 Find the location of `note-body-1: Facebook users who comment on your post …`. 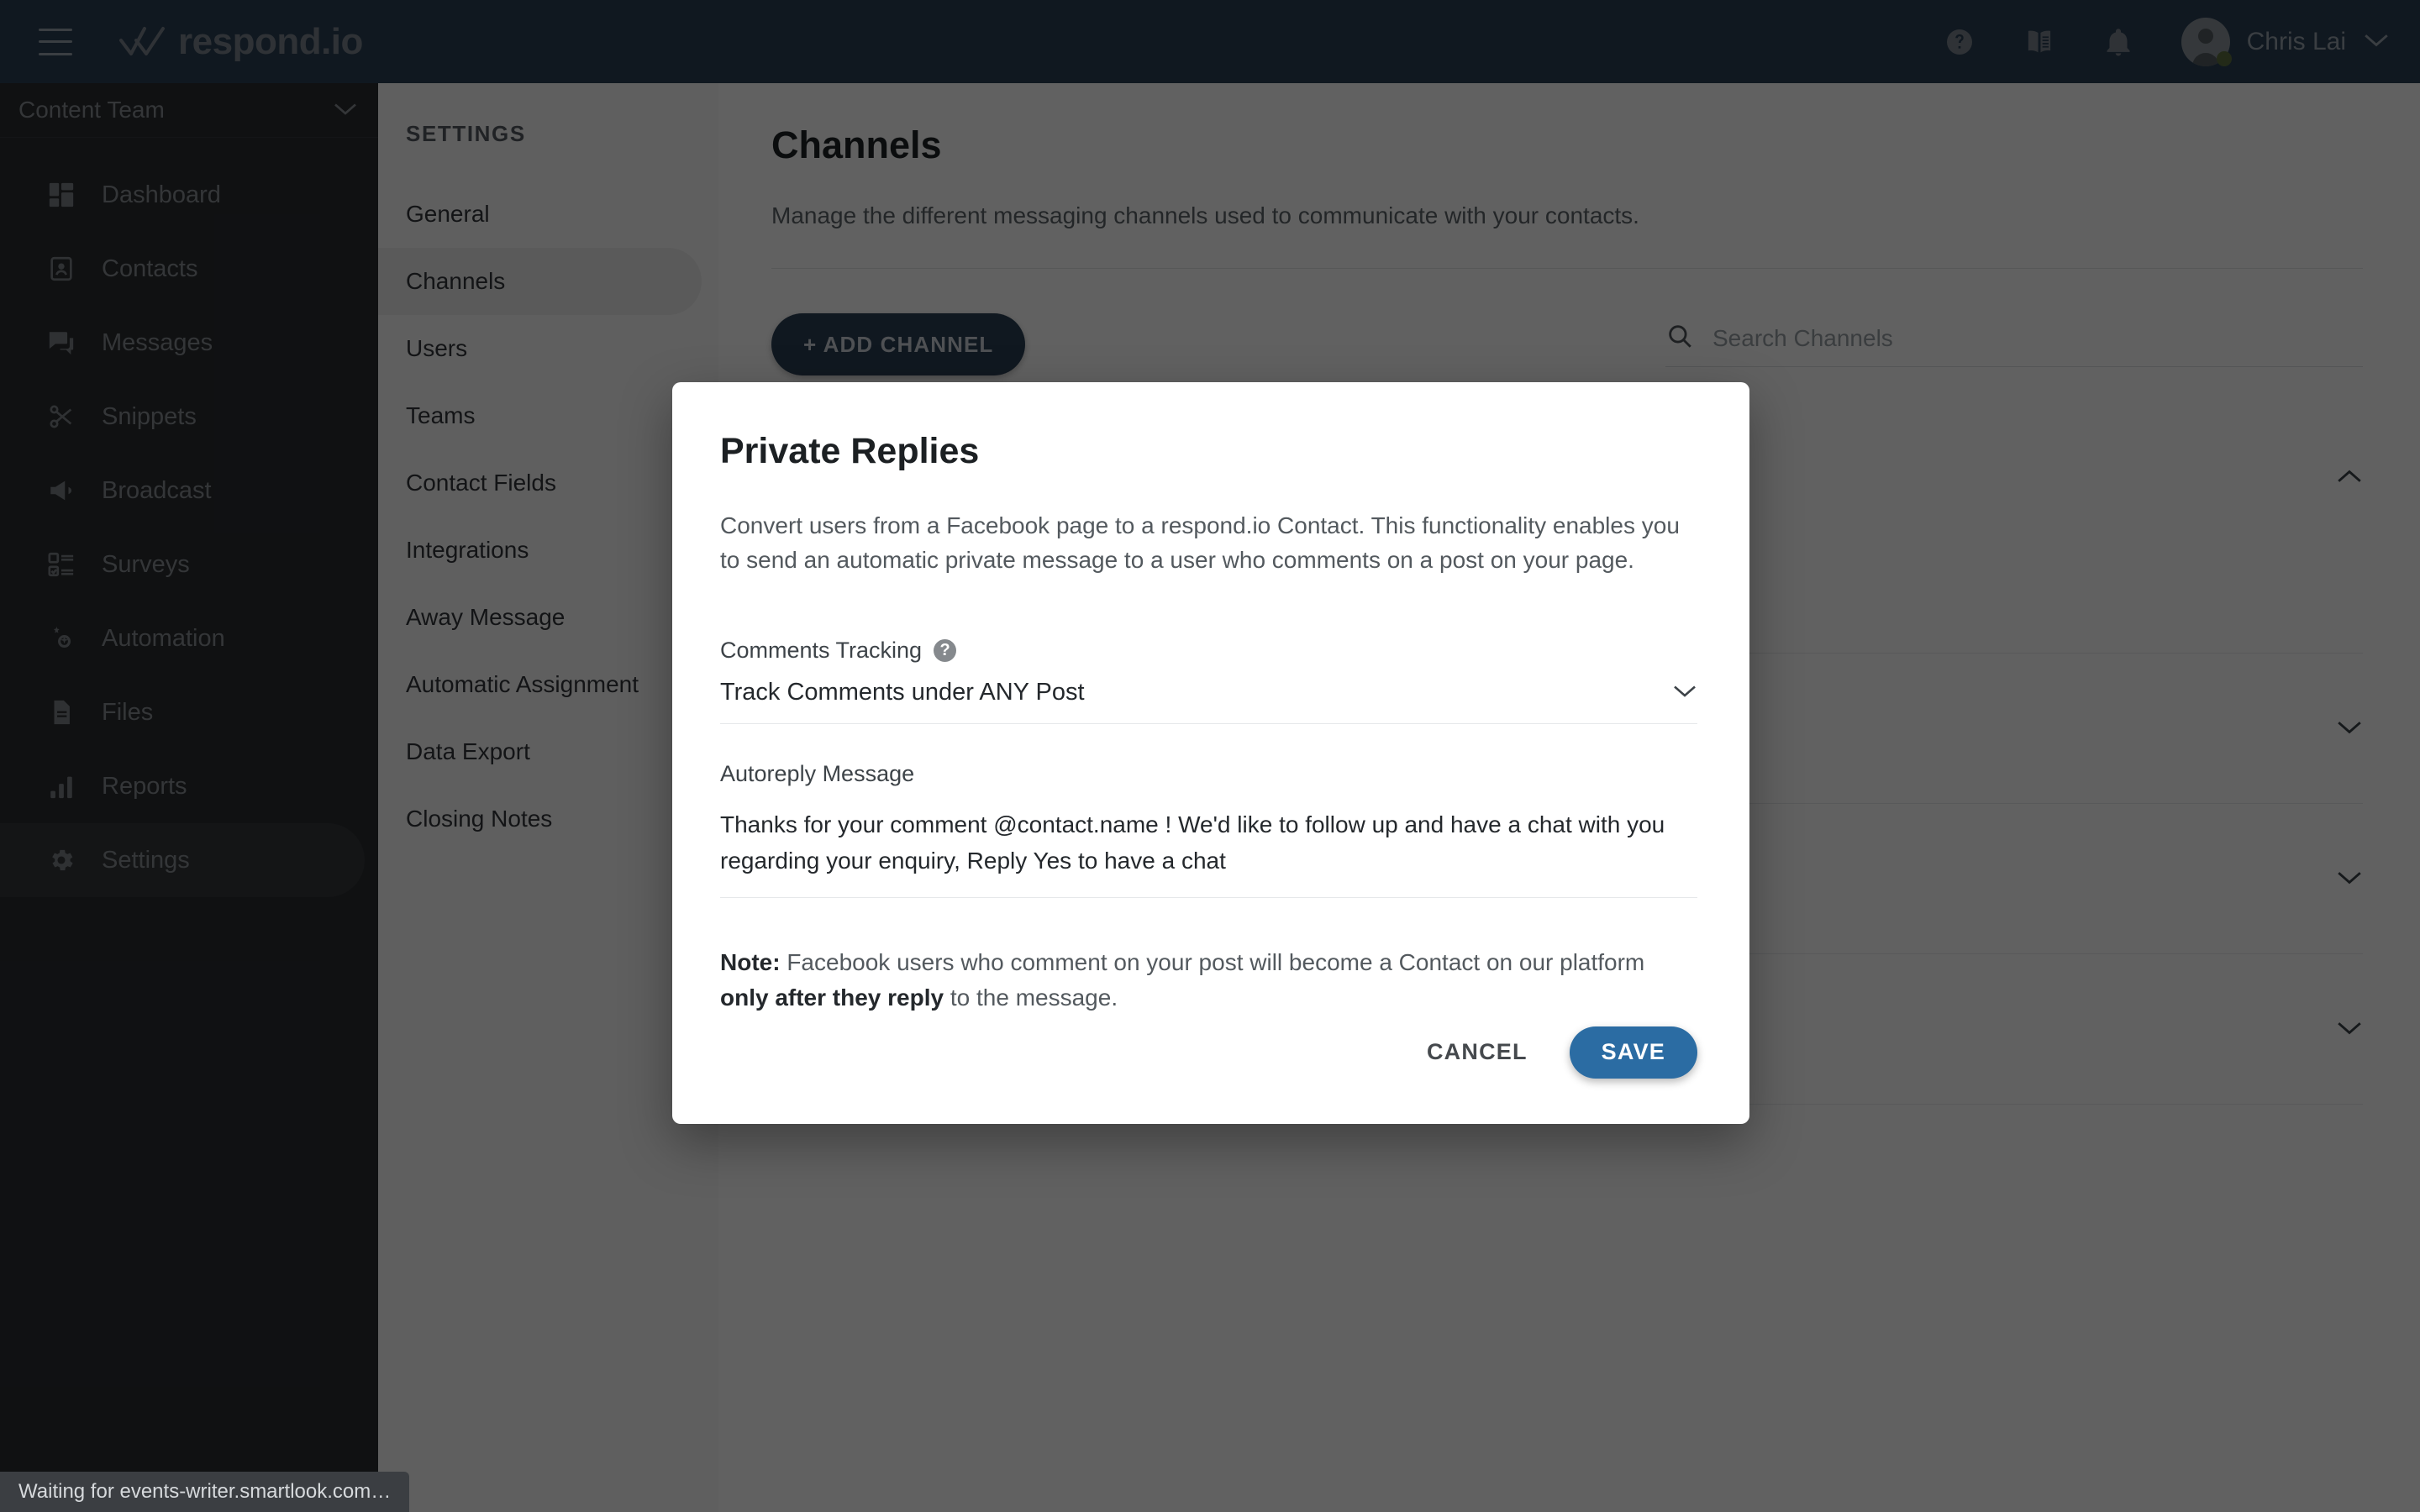

note-body-1: Facebook users who comment on your post … is located at coordinates (1212, 962).